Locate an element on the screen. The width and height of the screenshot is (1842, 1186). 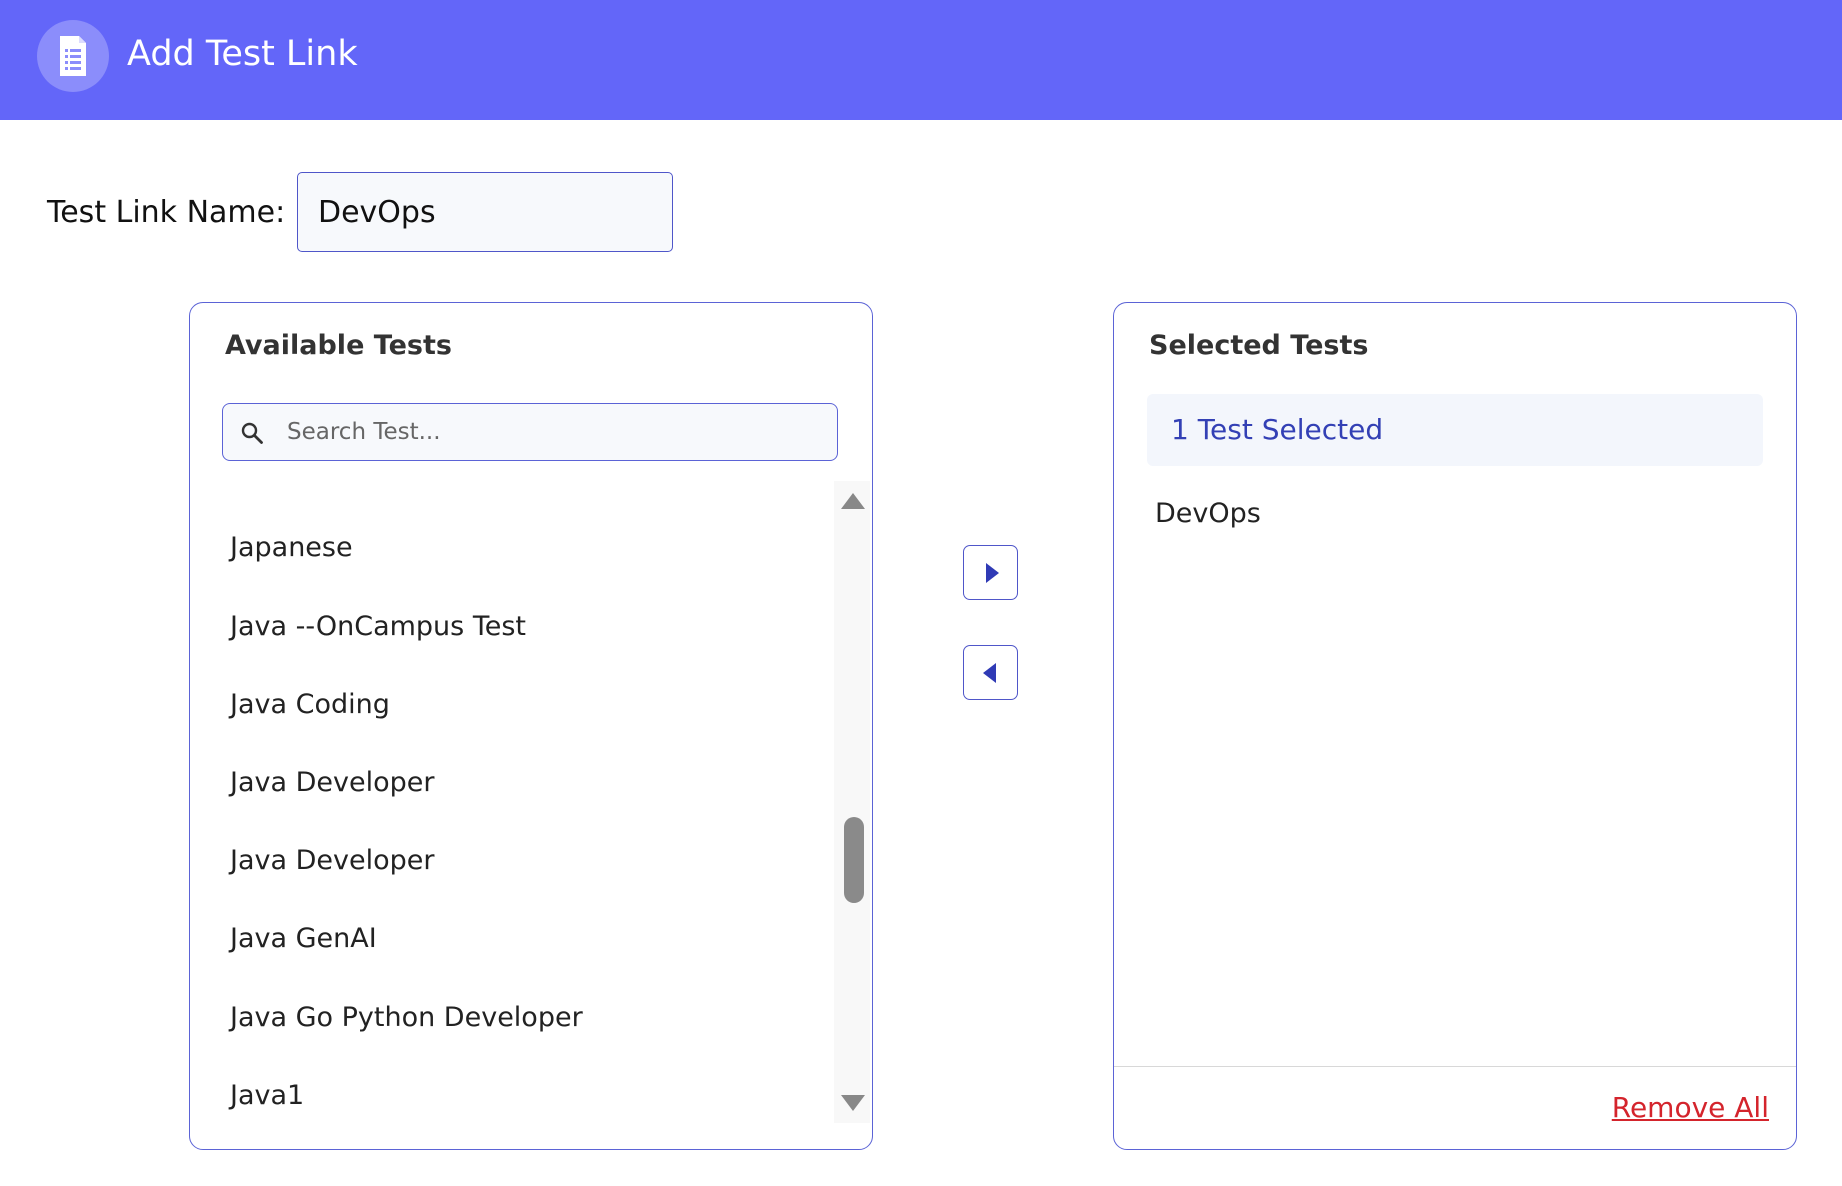
remove-all-link: Remove All is located at coordinates (1690, 1108).